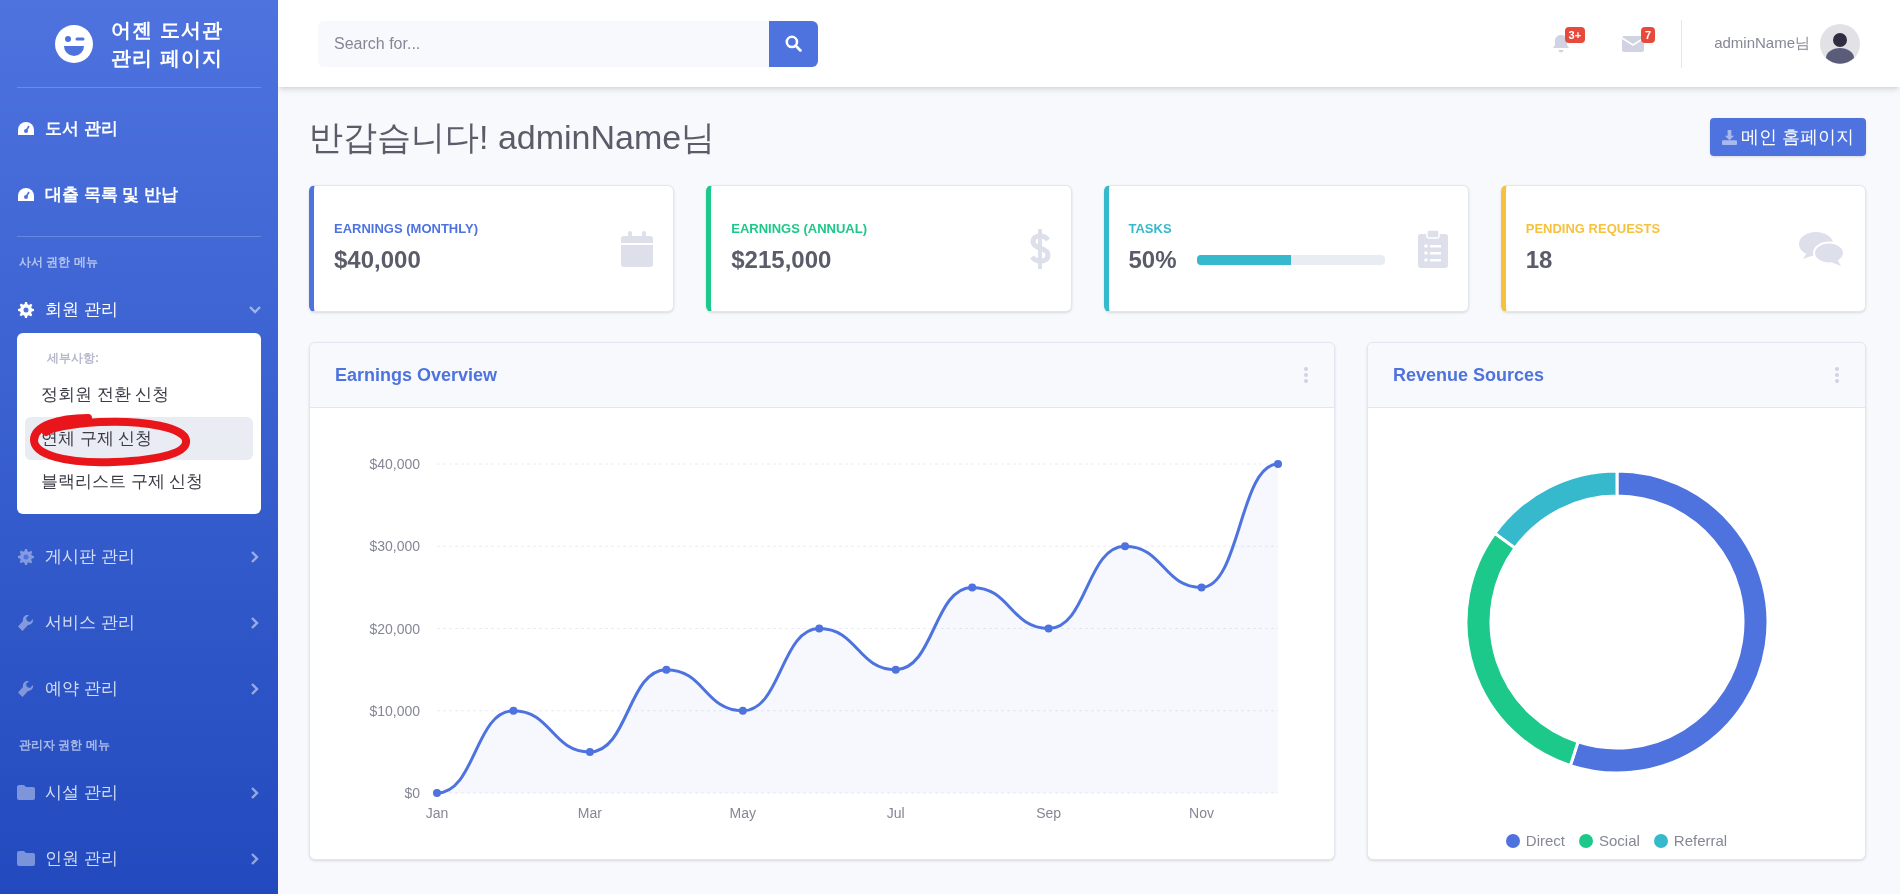  Describe the element at coordinates (1575, 34) in the screenshot. I see `notification-count: 3+` at that location.